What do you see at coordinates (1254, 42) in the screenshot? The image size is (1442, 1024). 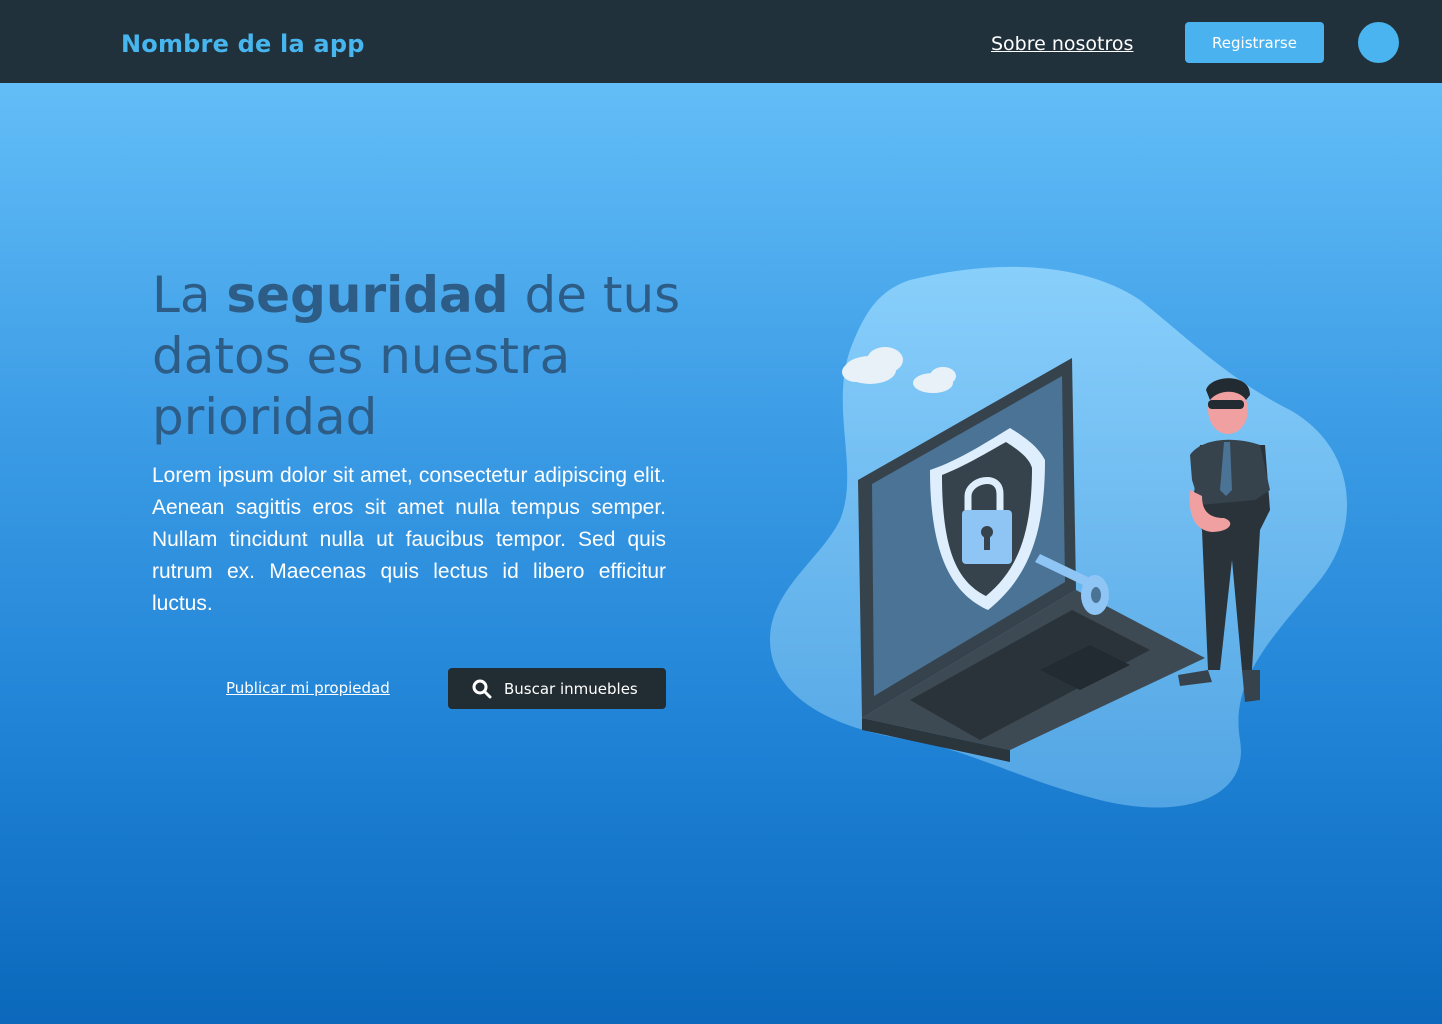 I see `register-button: Registrarse` at bounding box center [1254, 42].